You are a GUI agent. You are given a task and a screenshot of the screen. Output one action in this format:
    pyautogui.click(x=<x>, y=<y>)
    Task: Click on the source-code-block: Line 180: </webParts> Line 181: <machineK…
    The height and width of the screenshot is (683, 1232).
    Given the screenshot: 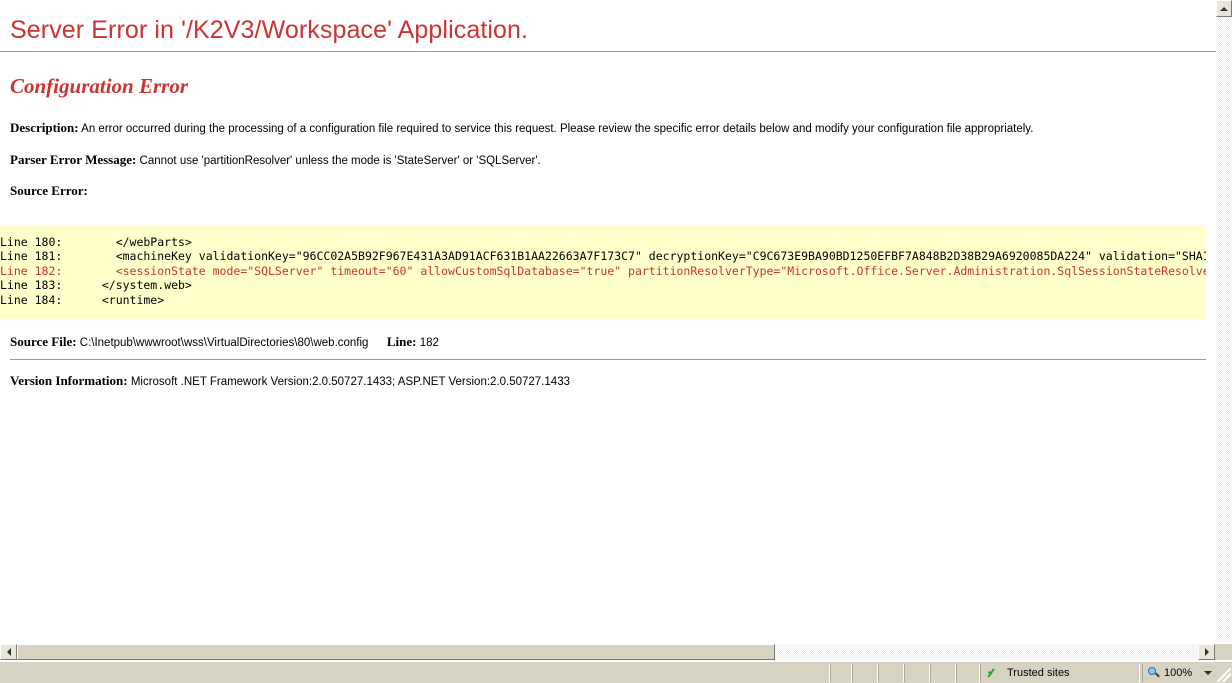 What is the action you would take?
    pyautogui.click(x=603, y=272)
    